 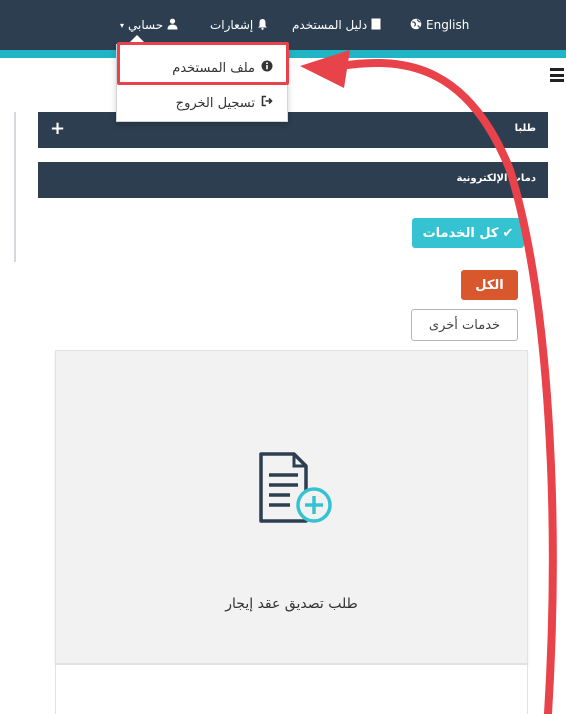 What do you see at coordinates (15, 187) in the screenshot?
I see `left-scroll-rule` at bounding box center [15, 187].